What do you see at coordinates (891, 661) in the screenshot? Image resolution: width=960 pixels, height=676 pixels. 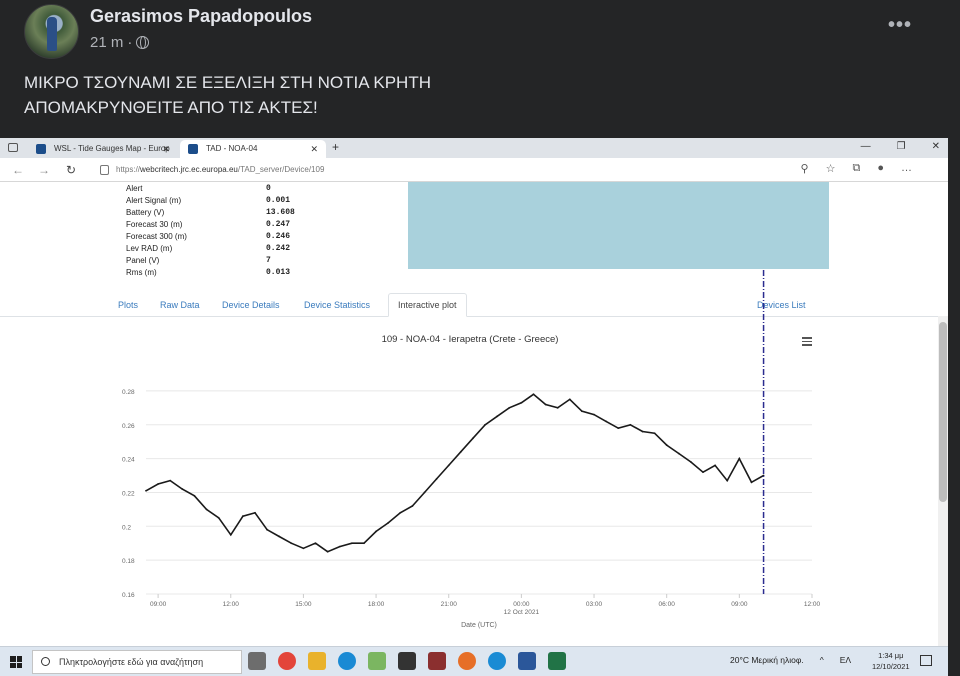 I see `taskbar-clock: 1:34 μμ 12/10/2021` at bounding box center [891, 661].